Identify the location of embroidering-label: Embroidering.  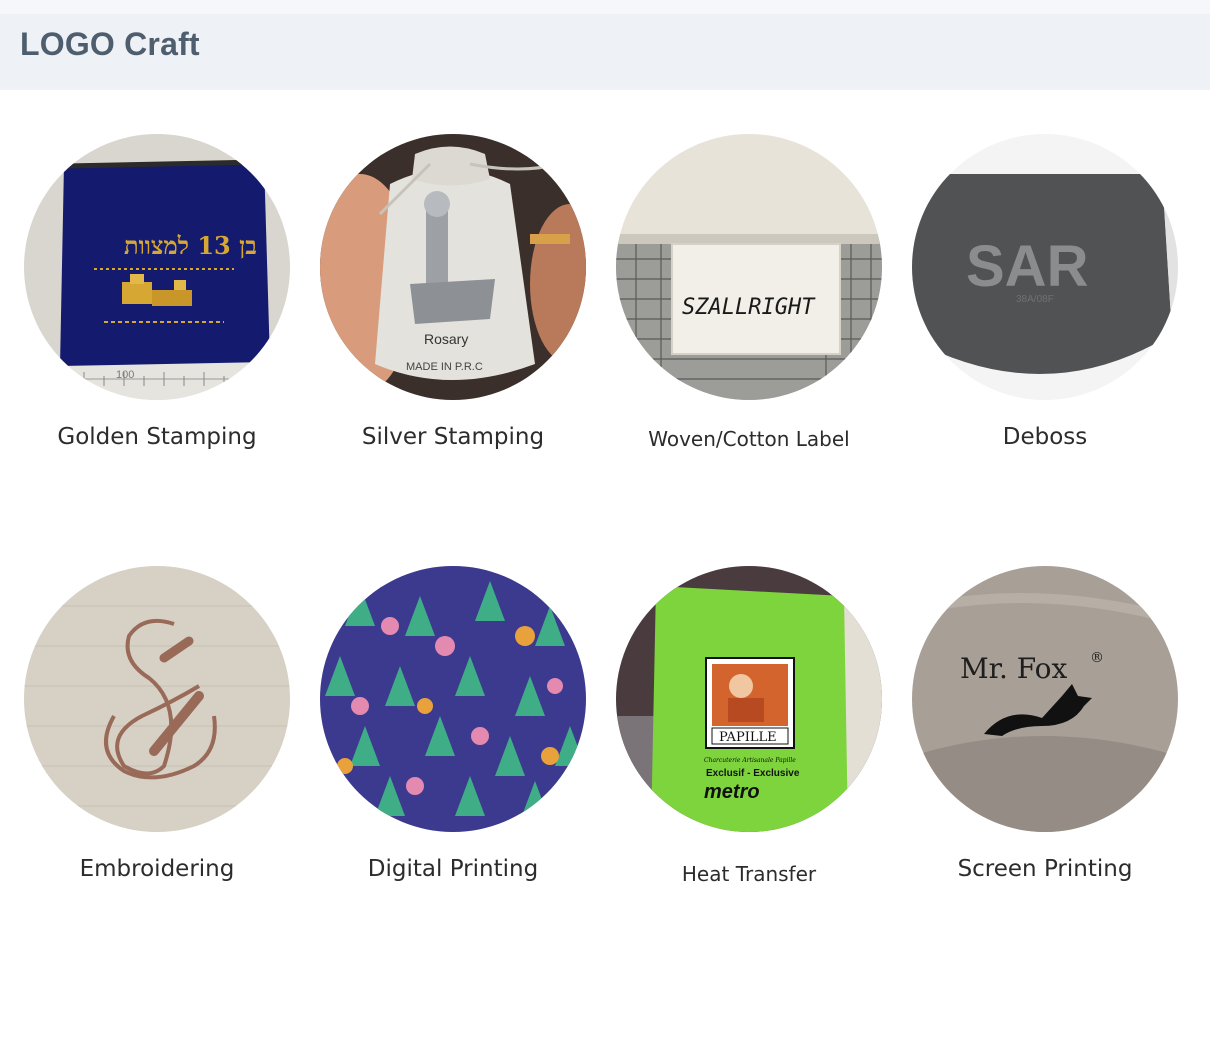
(157, 869).